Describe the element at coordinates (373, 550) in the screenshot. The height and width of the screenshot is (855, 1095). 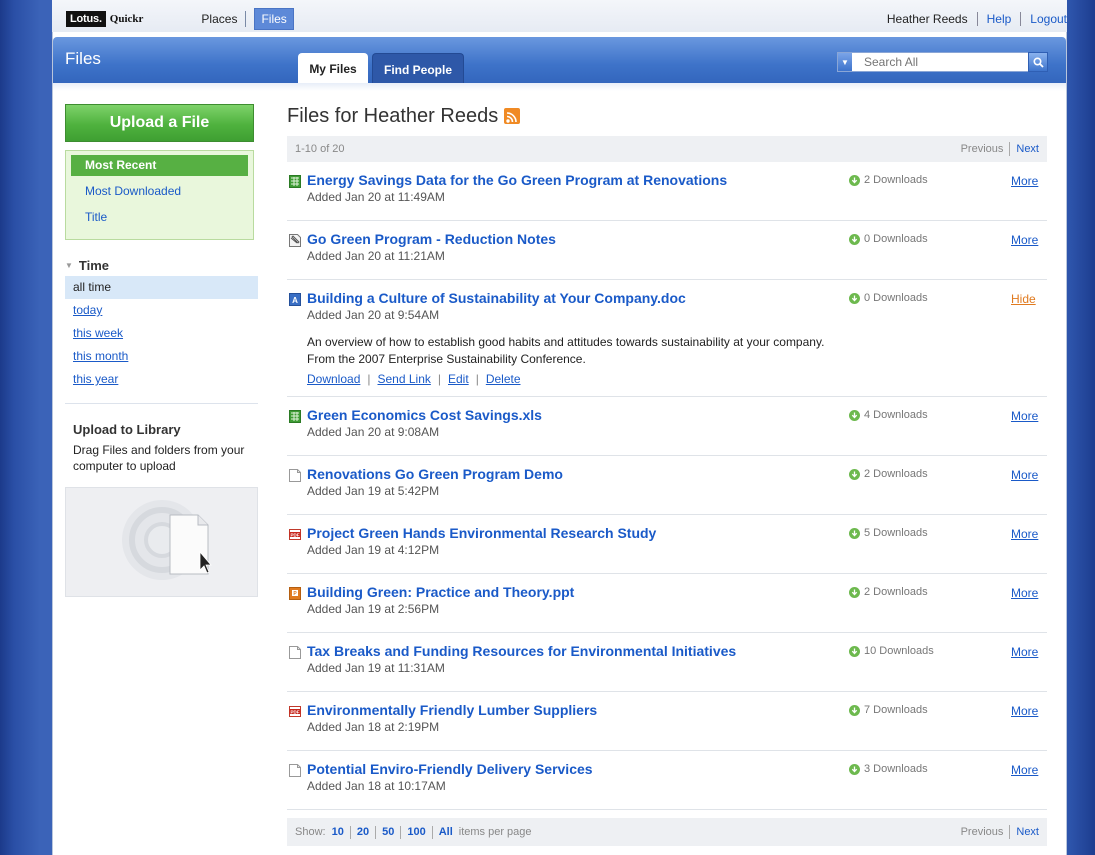
I see `file-added-date: Added Jan 19 at 4:12PM` at that location.